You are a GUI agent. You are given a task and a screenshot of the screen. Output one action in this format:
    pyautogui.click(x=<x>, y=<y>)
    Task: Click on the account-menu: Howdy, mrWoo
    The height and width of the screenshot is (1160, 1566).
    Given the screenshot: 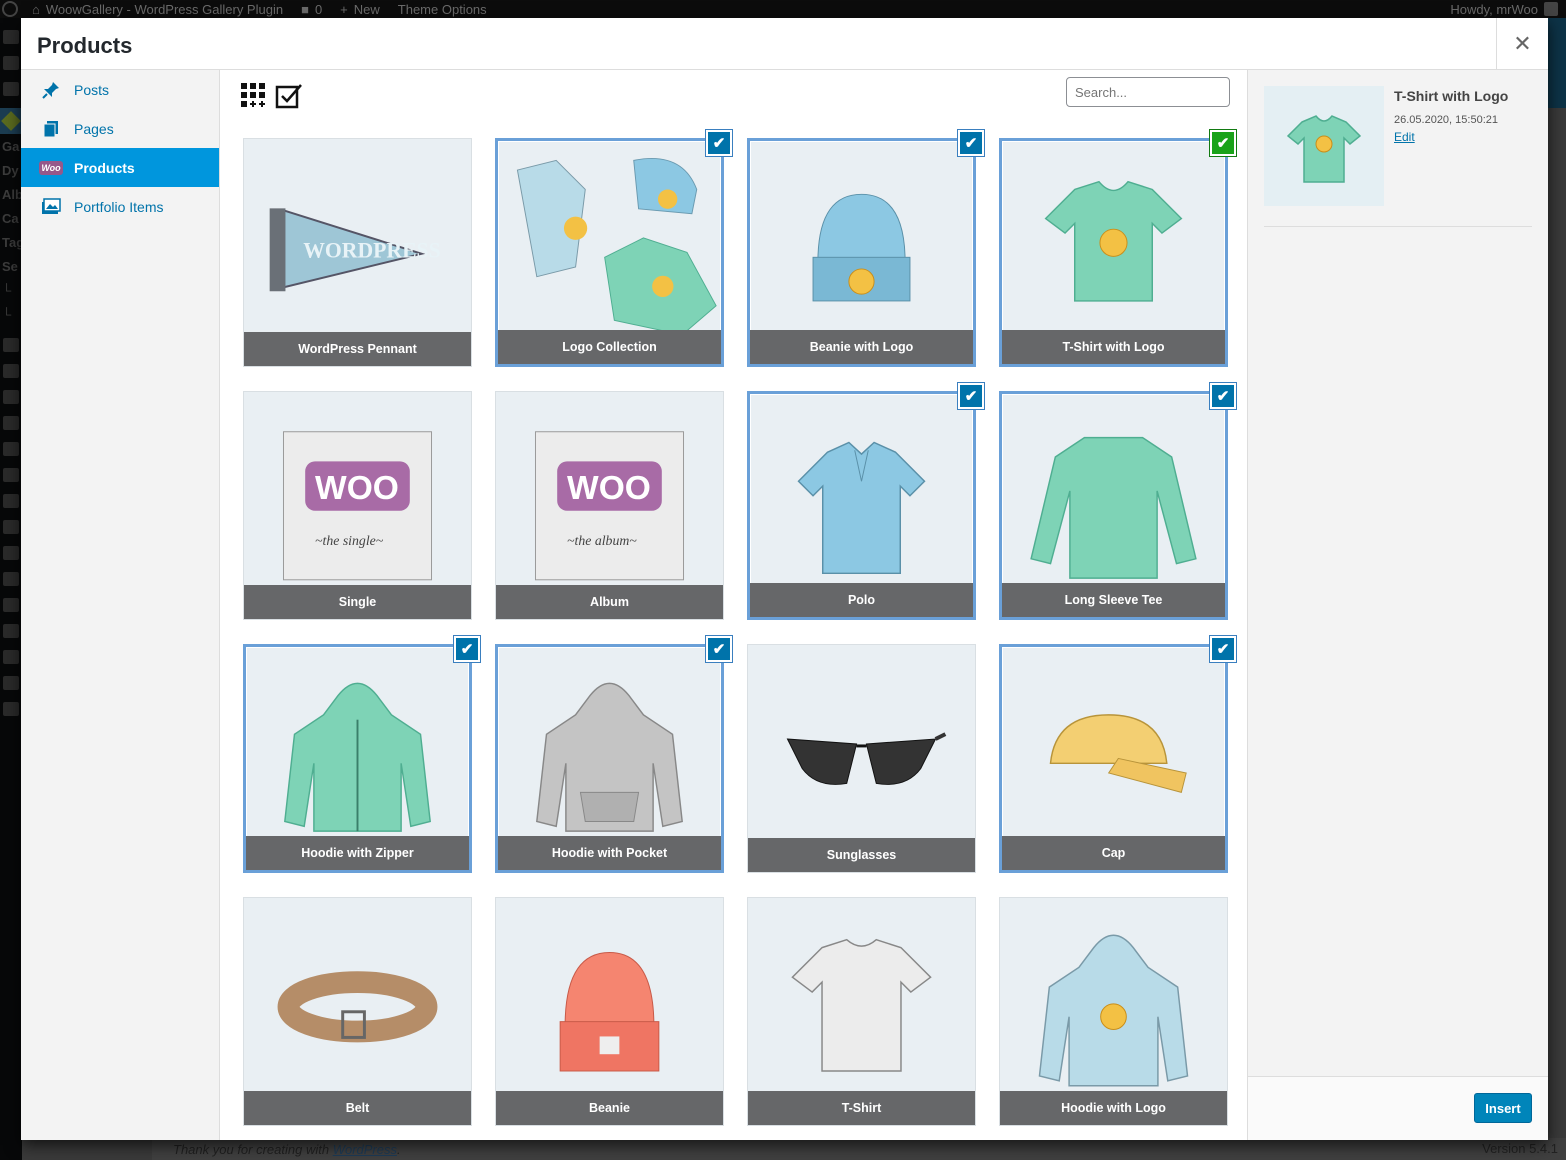 What is the action you would take?
    pyautogui.click(x=1504, y=9)
    